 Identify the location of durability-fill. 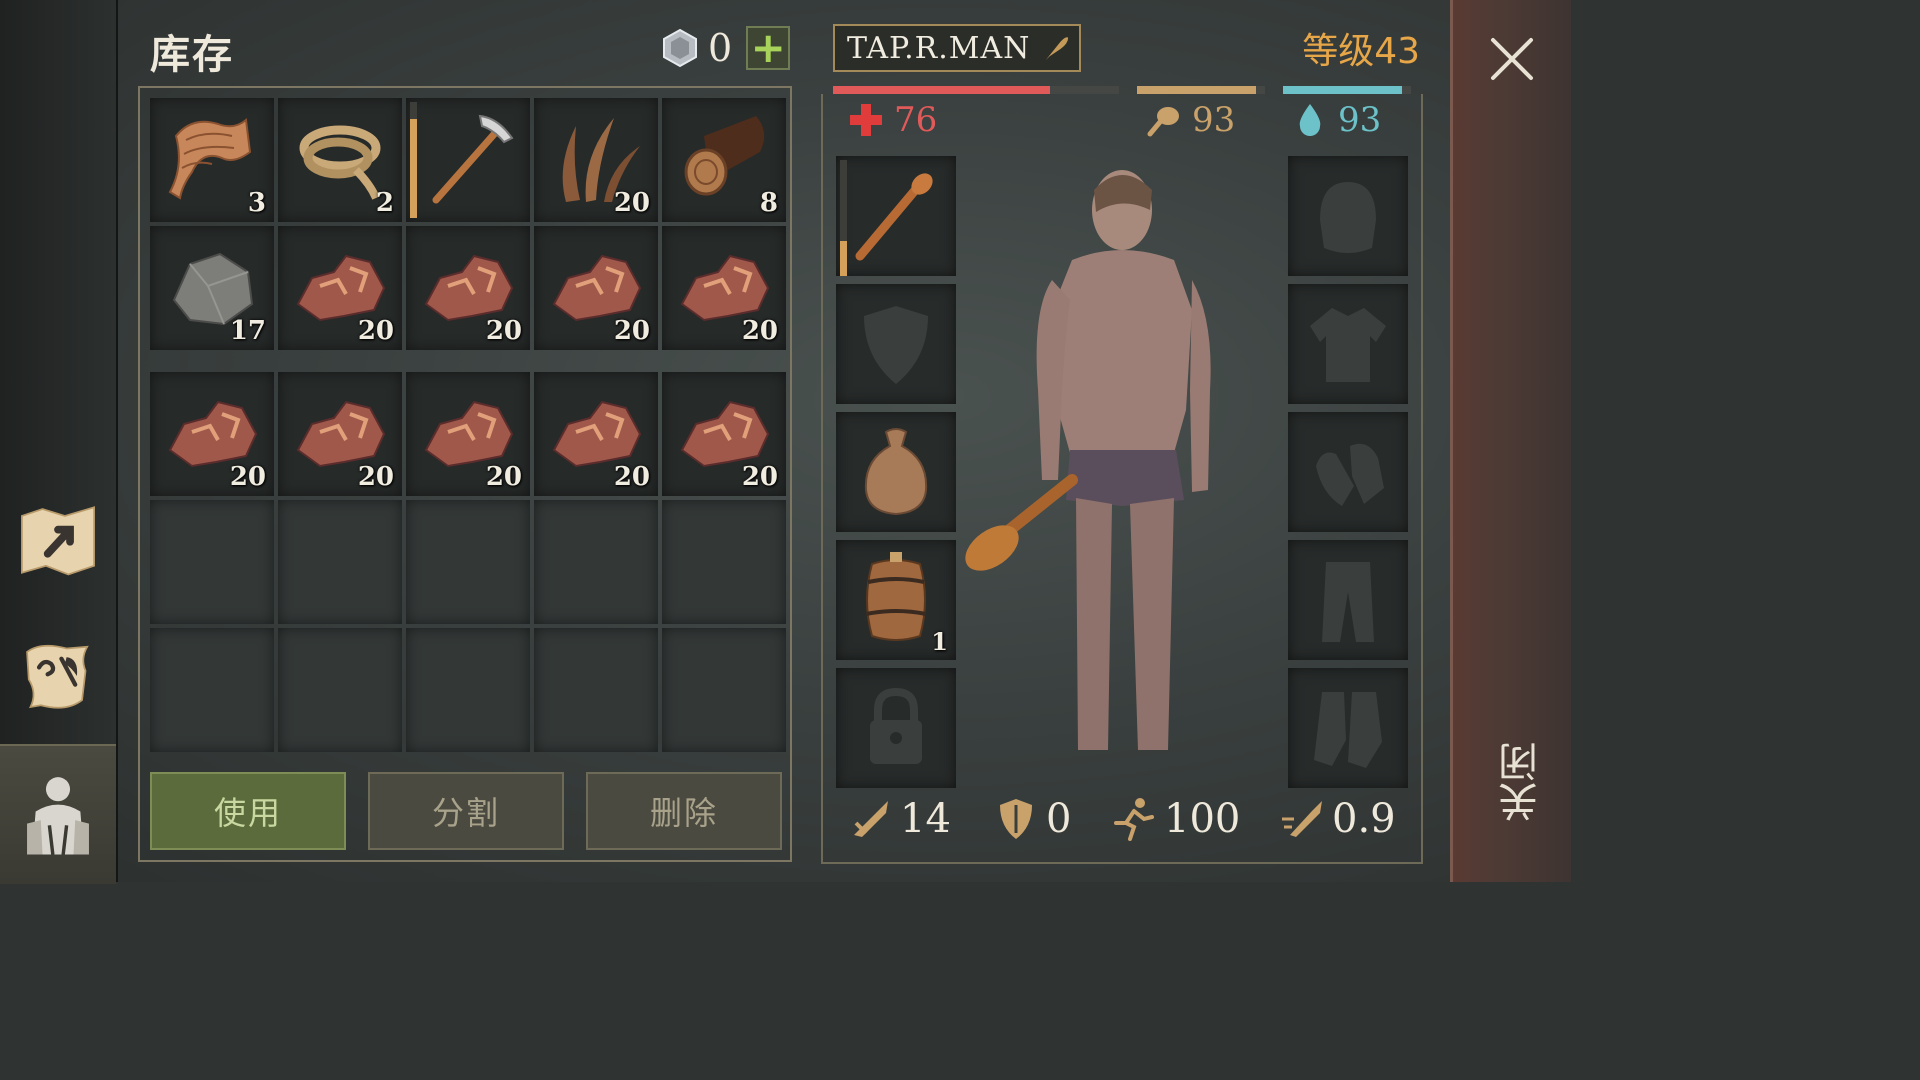
(413, 168).